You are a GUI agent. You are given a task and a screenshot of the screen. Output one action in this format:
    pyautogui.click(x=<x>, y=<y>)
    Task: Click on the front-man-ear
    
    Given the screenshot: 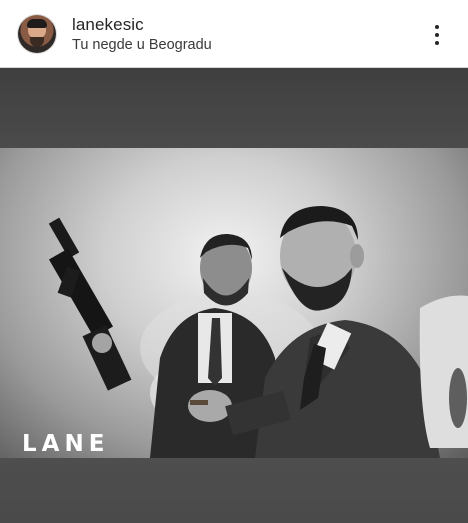 What is the action you would take?
    pyautogui.click(x=357, y=256)
    